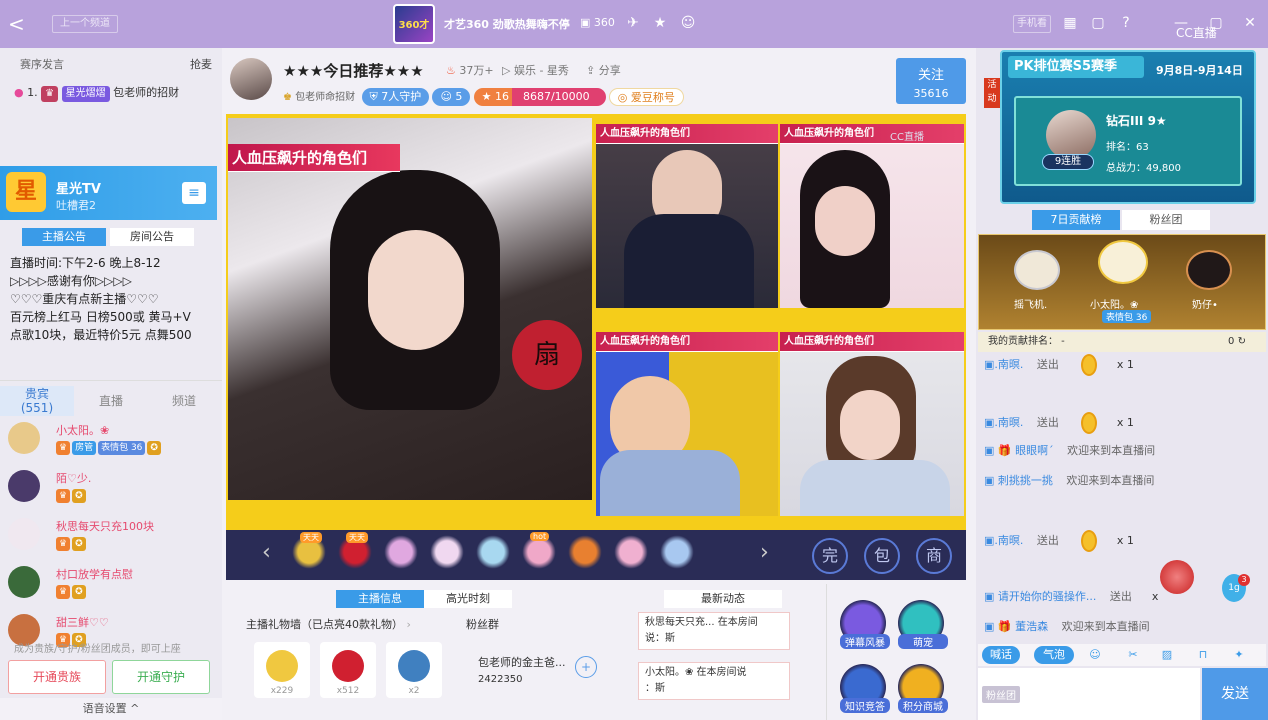 Image resolution: width=1268 pixels, height=720 pixels. What do you see at coordinates (1250, 23) in the screenshot?
I see `close-icon: ✕` at bounding box center [1250, 23].